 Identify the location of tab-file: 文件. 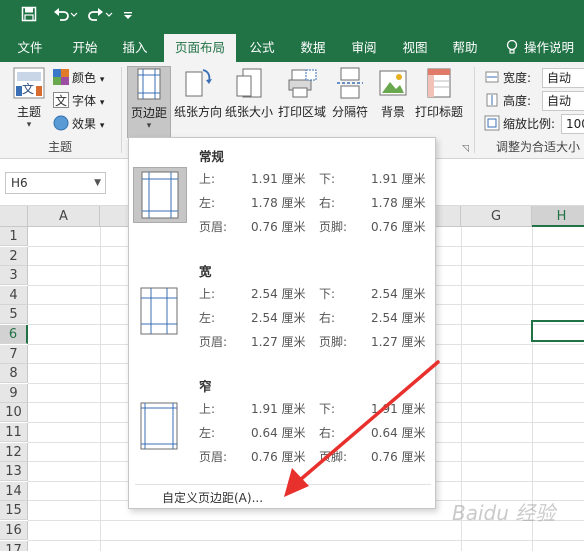
(30, 48).